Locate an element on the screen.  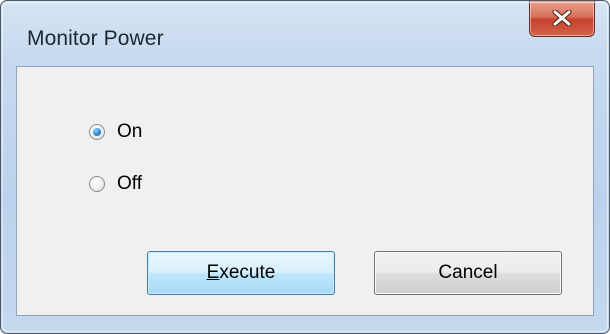
close-button is located at coordinates (562, 19).